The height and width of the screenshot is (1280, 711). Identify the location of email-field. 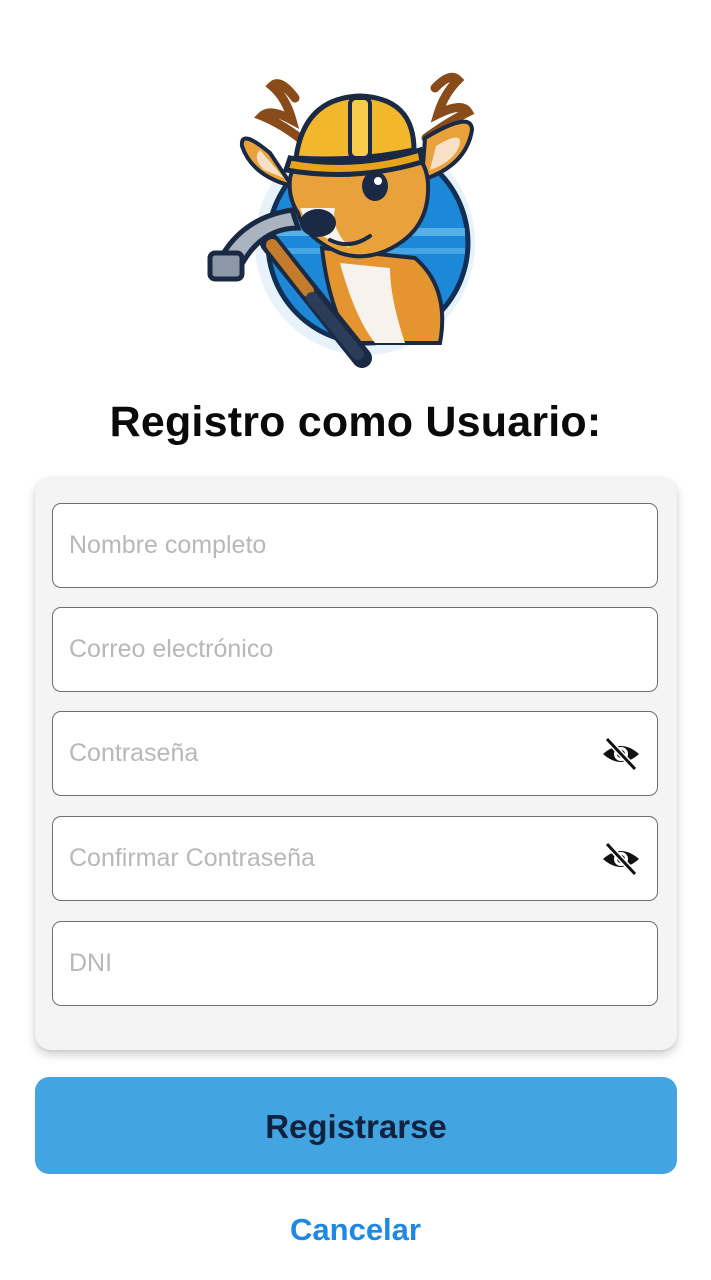
(355, 649).